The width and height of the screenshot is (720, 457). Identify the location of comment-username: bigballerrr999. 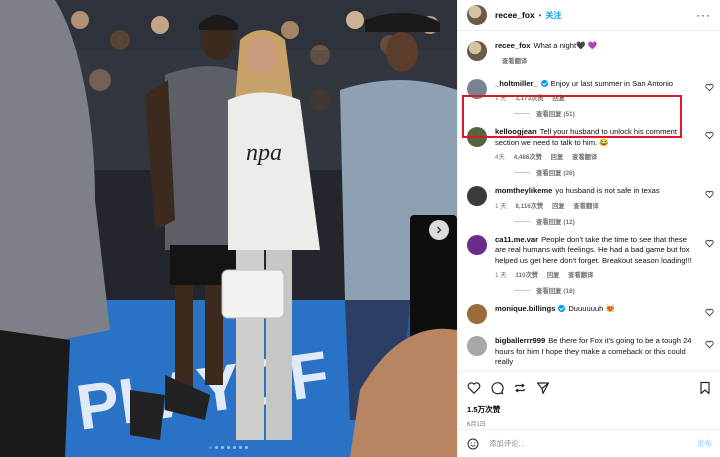
(520, 340).